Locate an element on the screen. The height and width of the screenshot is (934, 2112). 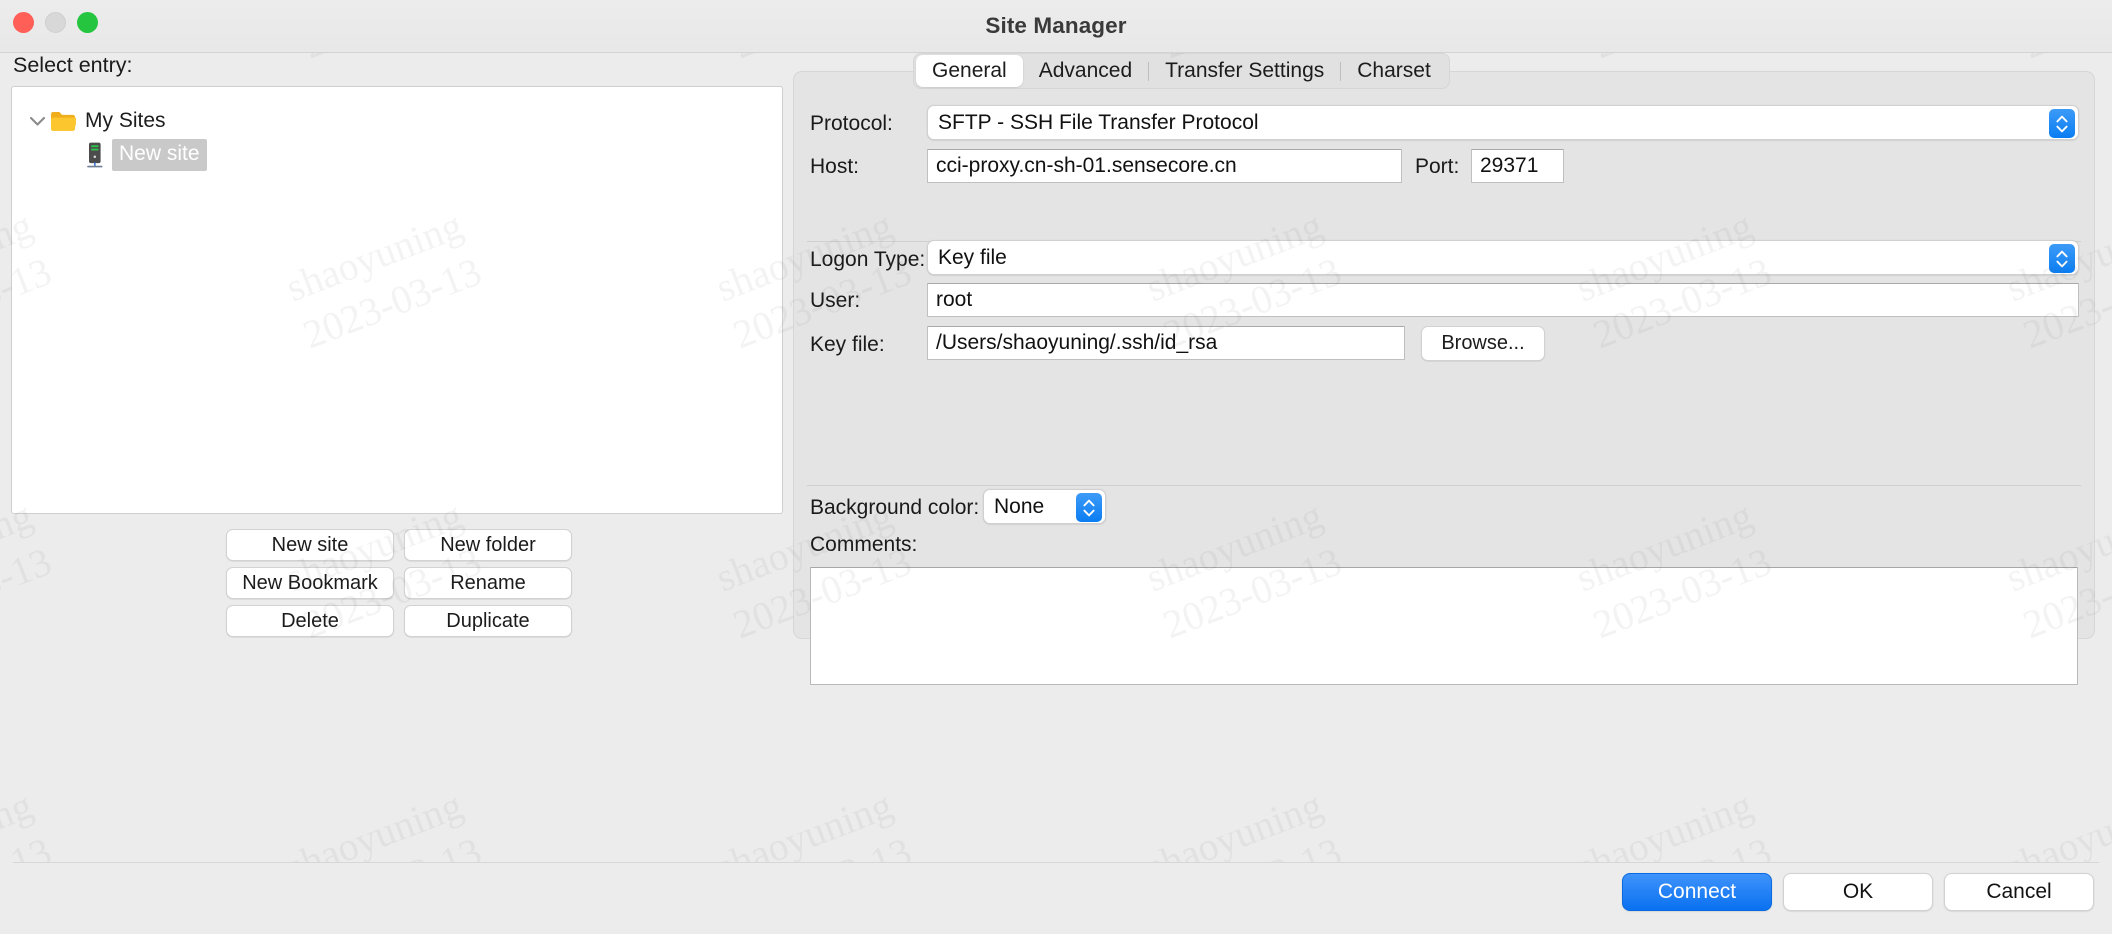
footer-button-group: Connect OK Cancel is located at coordinates (1858, 892).